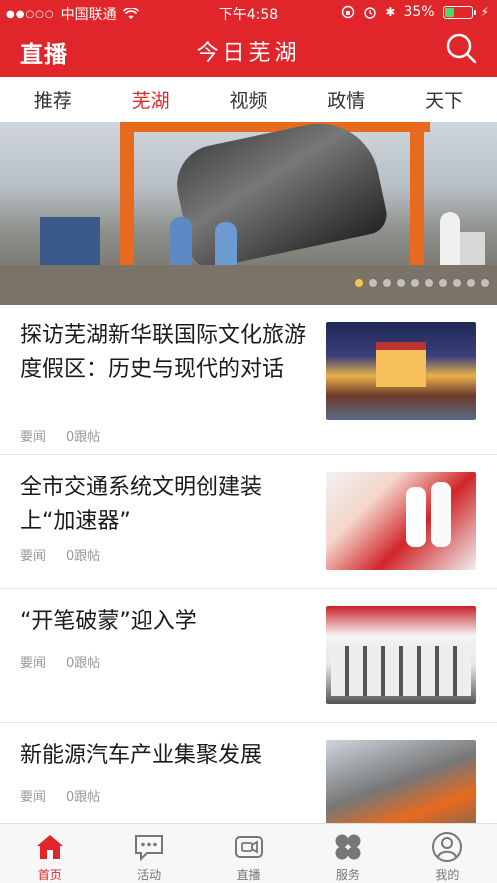 Image resolution: width=497 pixels, height=883 pixels. I want to click on chat-icon, so click(149, 848).